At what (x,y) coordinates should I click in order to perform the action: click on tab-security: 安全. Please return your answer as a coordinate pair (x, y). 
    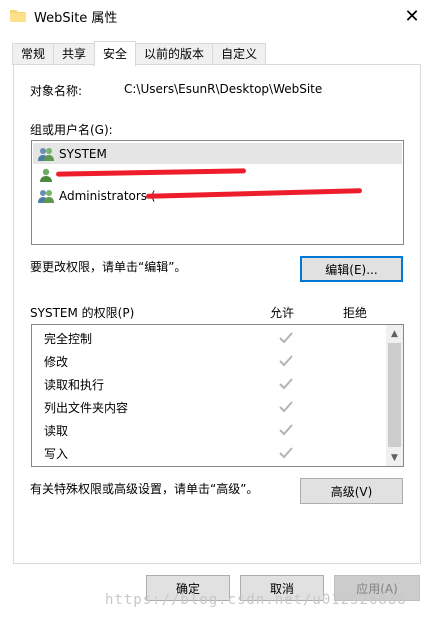
    Looking at the image, I should click on (115, 53).